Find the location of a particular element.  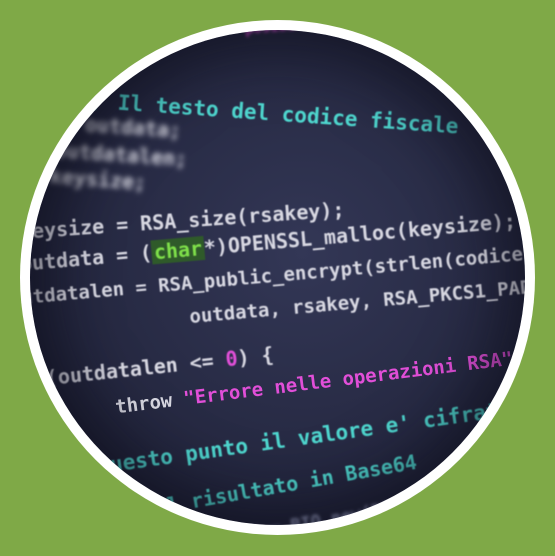

code-token: keysize; is located at coordinates (98, 179).